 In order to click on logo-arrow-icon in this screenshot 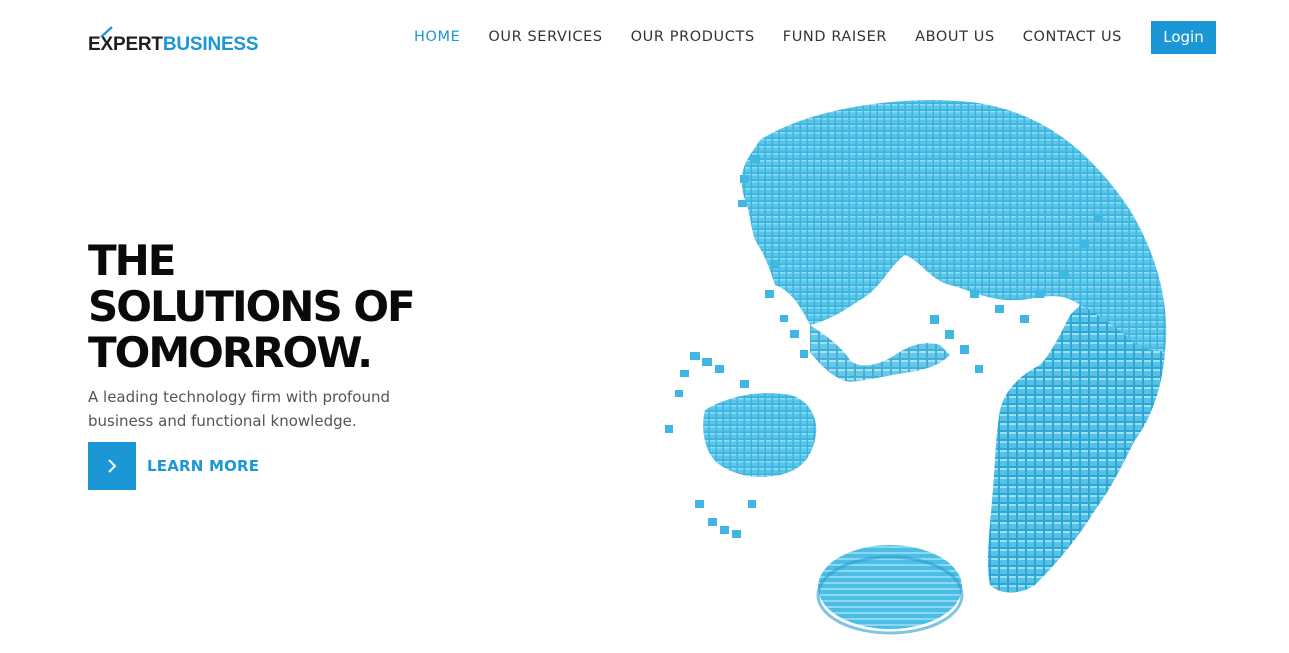, I will do `click(107, 32)`.